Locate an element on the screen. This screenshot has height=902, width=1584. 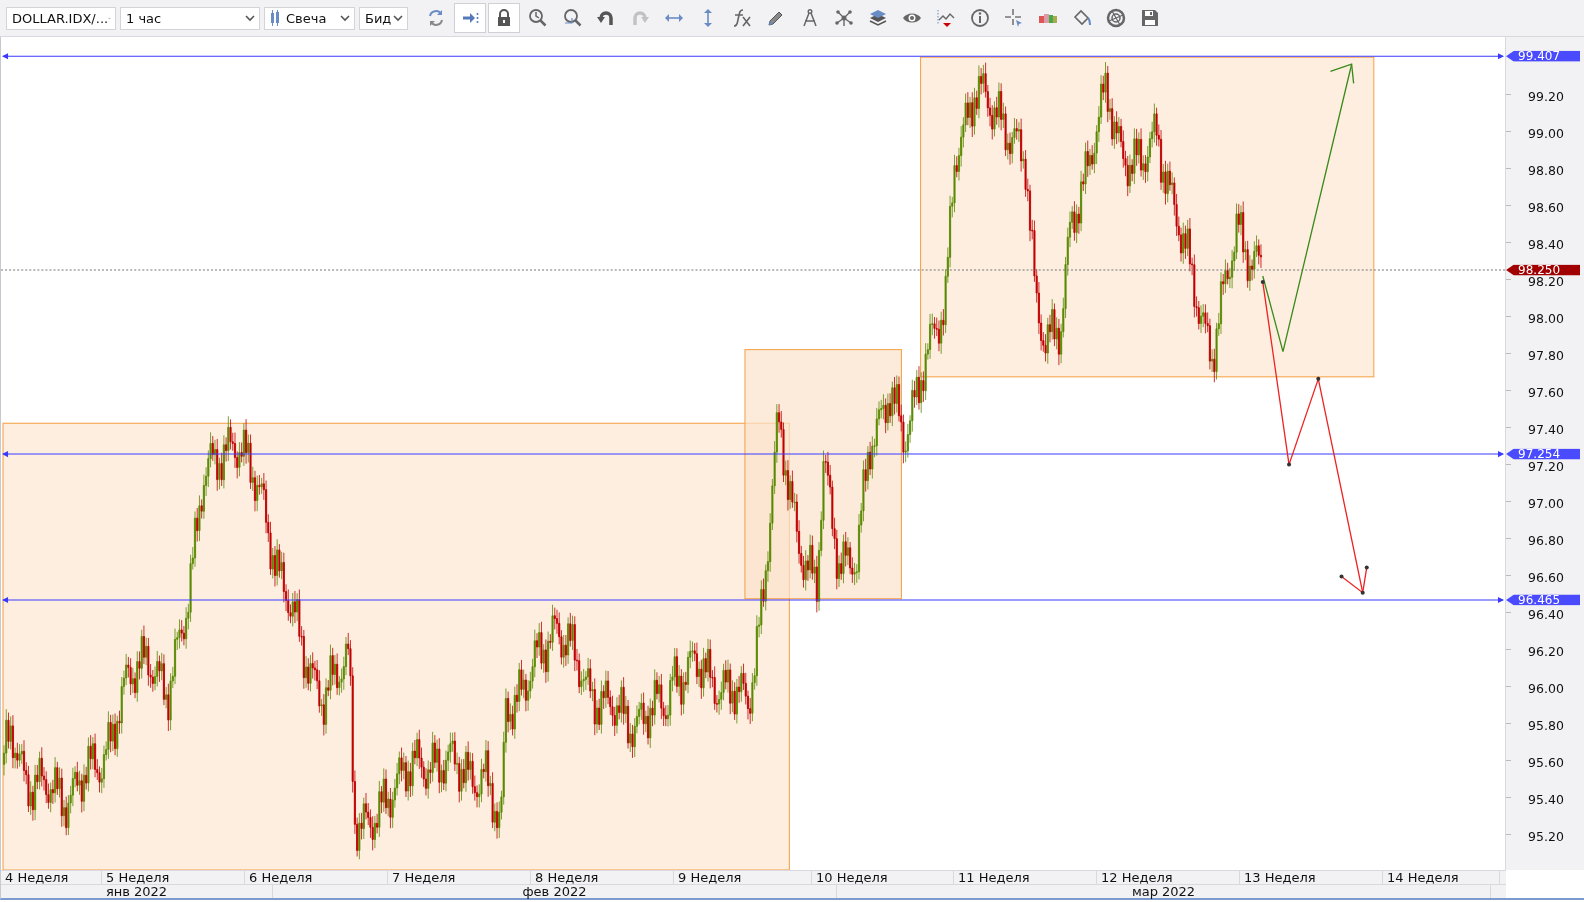
price-label: 99.00 is located at coordinates (1546, 134).